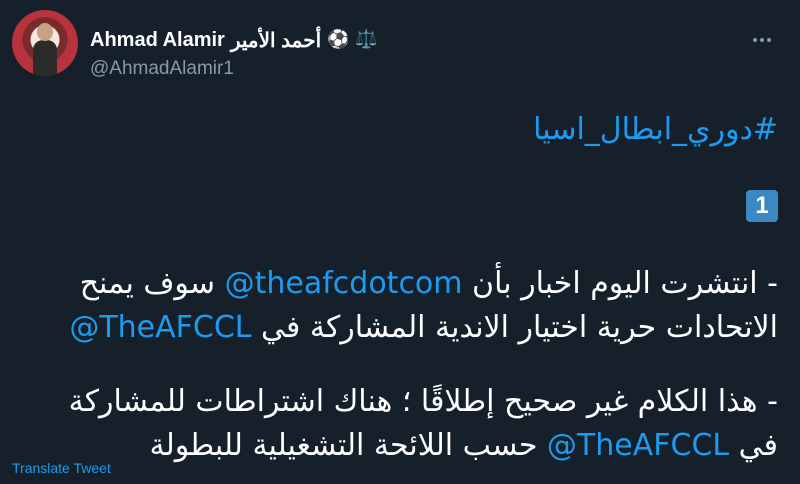  What do you see at coordinates (338, 39) in the screenshot?
I see `soccer-ball-icon: ⚽` at bounding box center [338, 39].